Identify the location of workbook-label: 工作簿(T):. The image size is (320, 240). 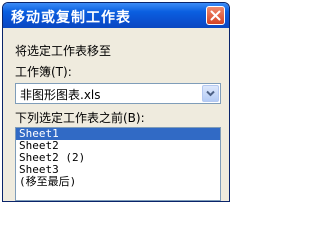
(43, 72).